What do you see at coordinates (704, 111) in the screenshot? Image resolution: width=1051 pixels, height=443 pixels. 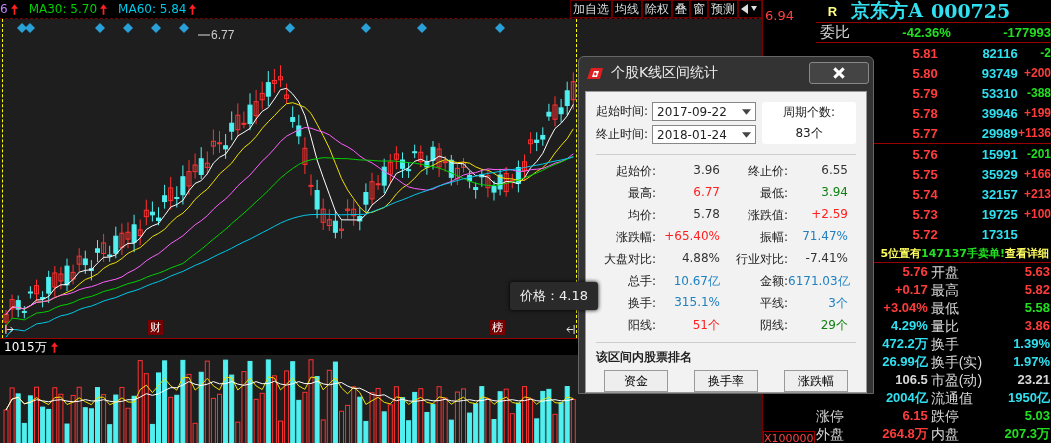 I see `date-dropdown: 2017-09-22` at bounding box center [704, 111].